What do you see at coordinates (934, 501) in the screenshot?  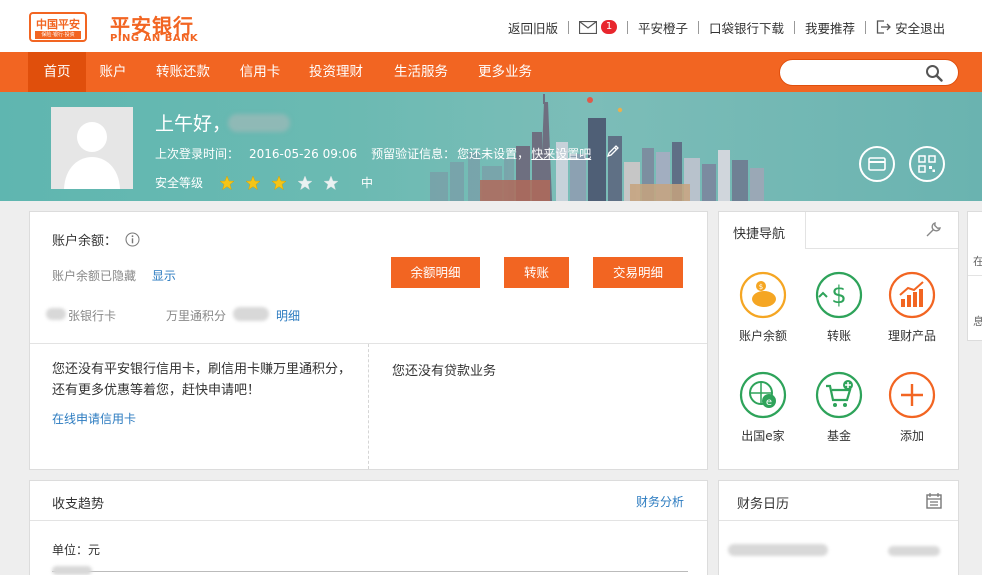 I see `calendar-icon` at bounding box center [934, 501].